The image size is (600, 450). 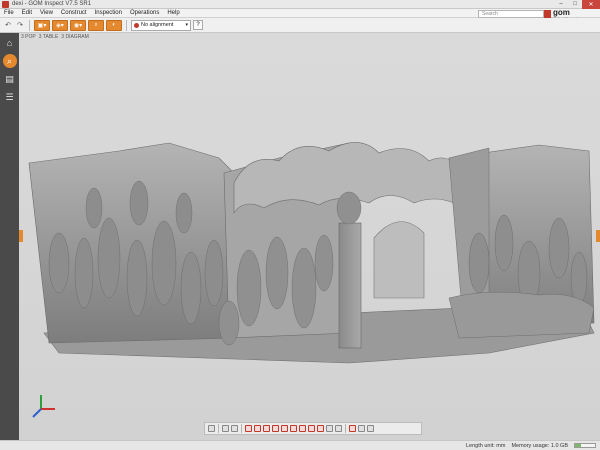 What do you see at coordinates (20, 25) in the screenshot?
I see `redo-button: ↷` at bounding box center [20, 25].